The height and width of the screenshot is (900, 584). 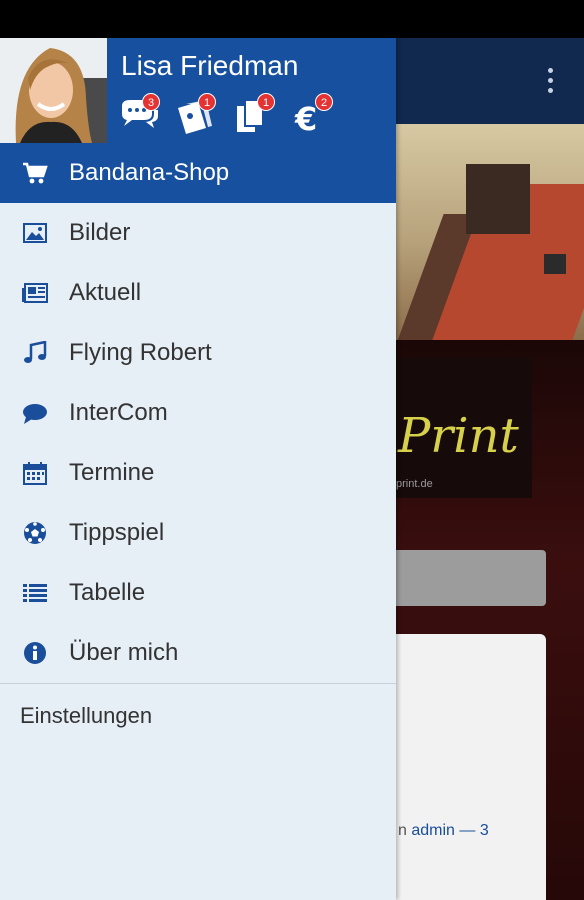 I want to click on badge: 2, so click(x=324, y=102).